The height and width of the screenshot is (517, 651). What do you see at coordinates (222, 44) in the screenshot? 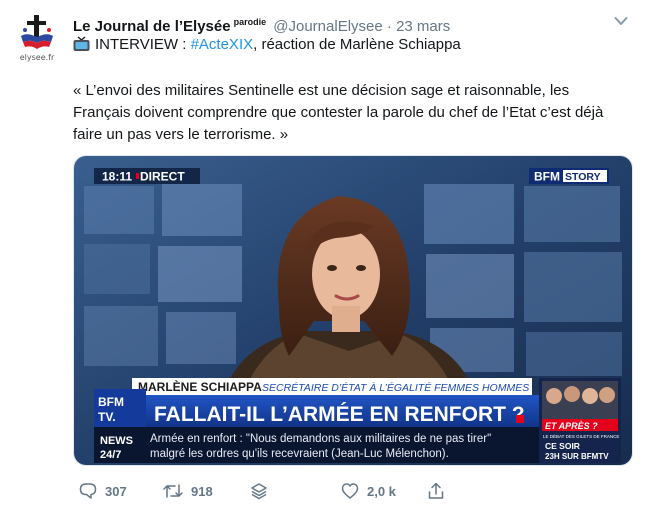
I see `hashtag-link: #ActeXIX` at bounding box center [222, 44].